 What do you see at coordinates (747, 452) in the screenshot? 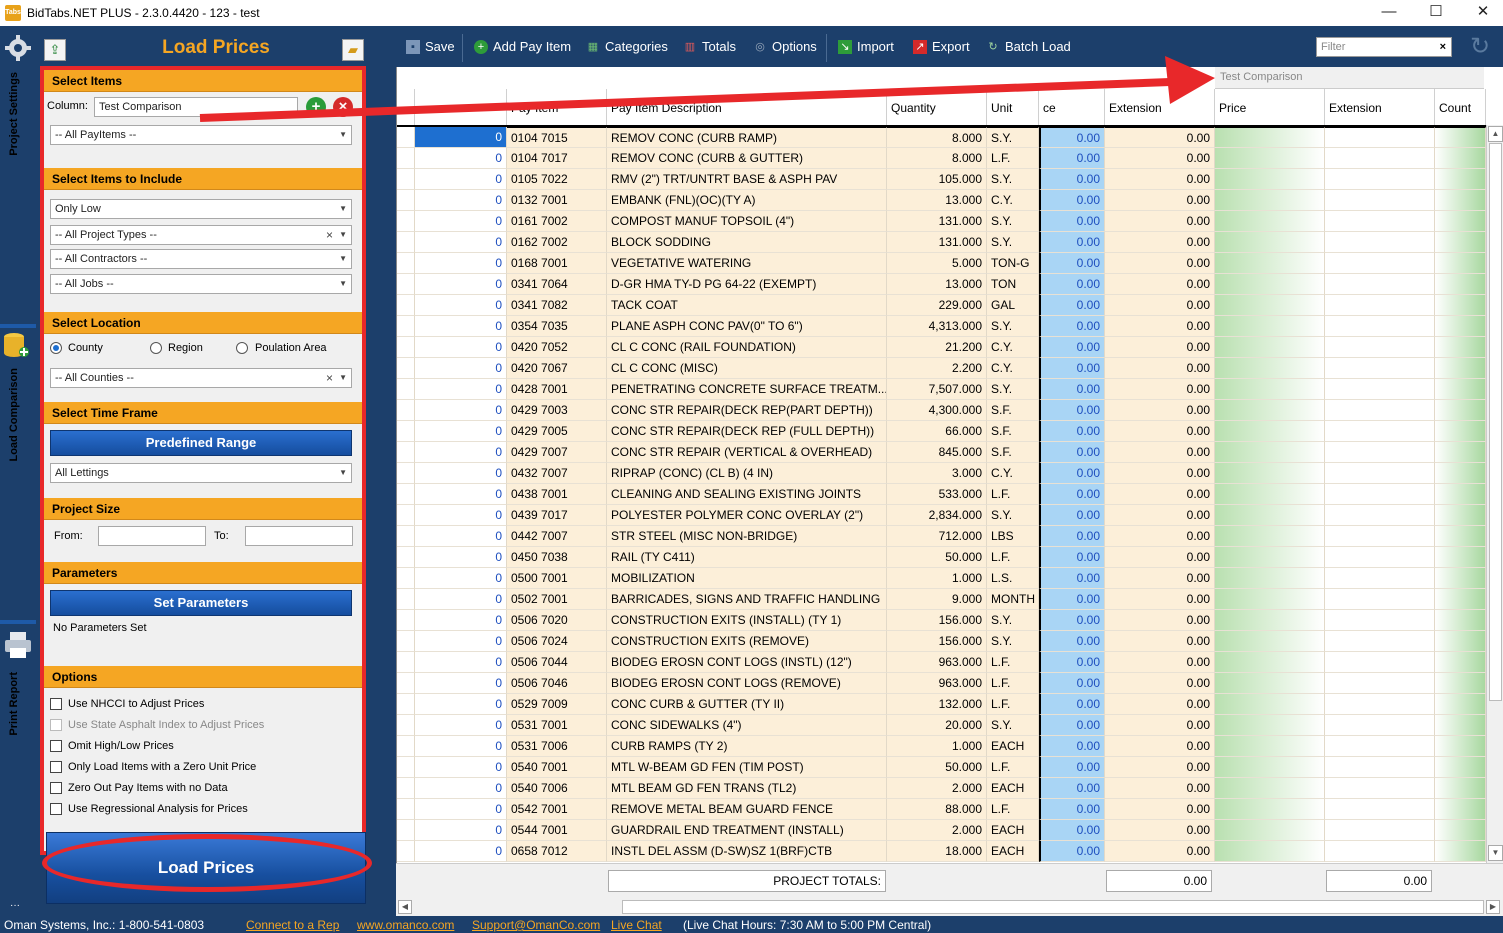
I see `description-cell: CONC STR REPAIR (VERTICAL & OVERHEAD)` at bounding box center [747, 452].